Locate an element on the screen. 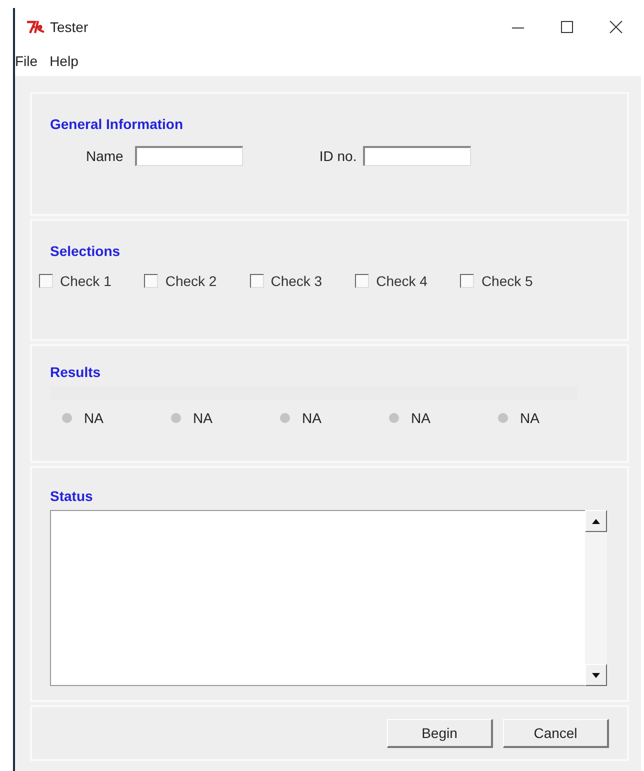 This screenshot has width=644, height=771. checkbox-label: Check 4 is located at coordinates (402, 281).